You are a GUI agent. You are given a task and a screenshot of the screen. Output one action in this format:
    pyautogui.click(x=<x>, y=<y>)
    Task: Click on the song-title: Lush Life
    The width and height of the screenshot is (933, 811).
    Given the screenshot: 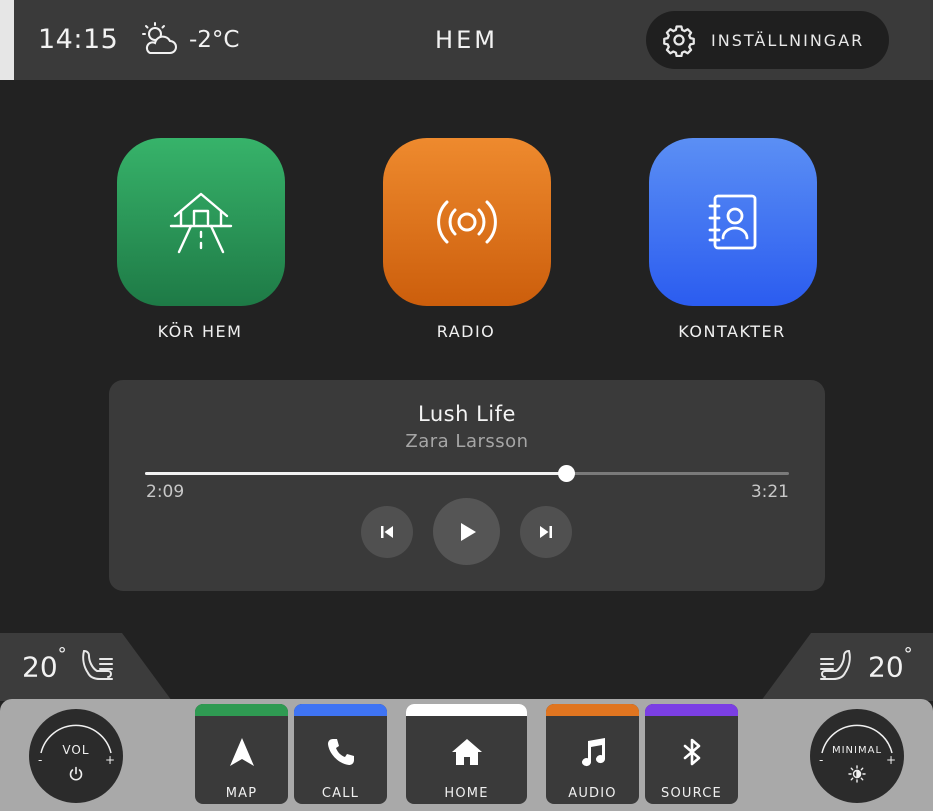 What is the action you would take?
    pyautogui.click(x=467, y=414)
    